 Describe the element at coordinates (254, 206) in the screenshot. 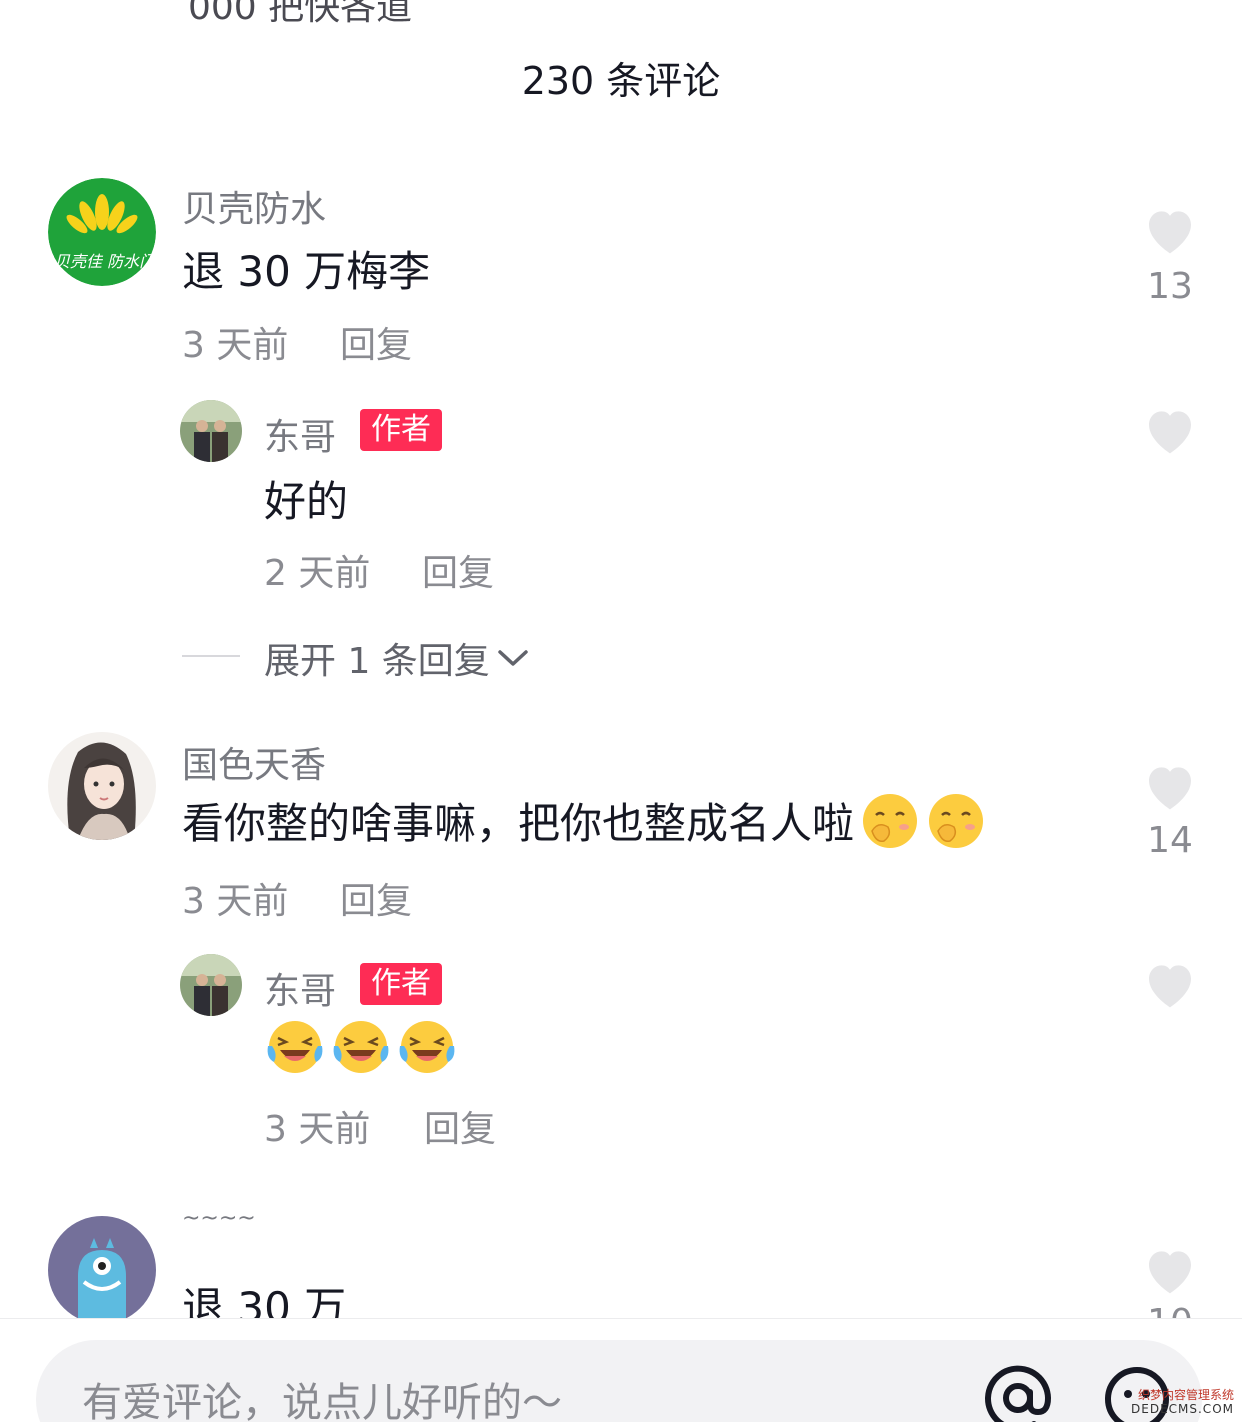

I see `comment-username: 贝壳防水` at that location.